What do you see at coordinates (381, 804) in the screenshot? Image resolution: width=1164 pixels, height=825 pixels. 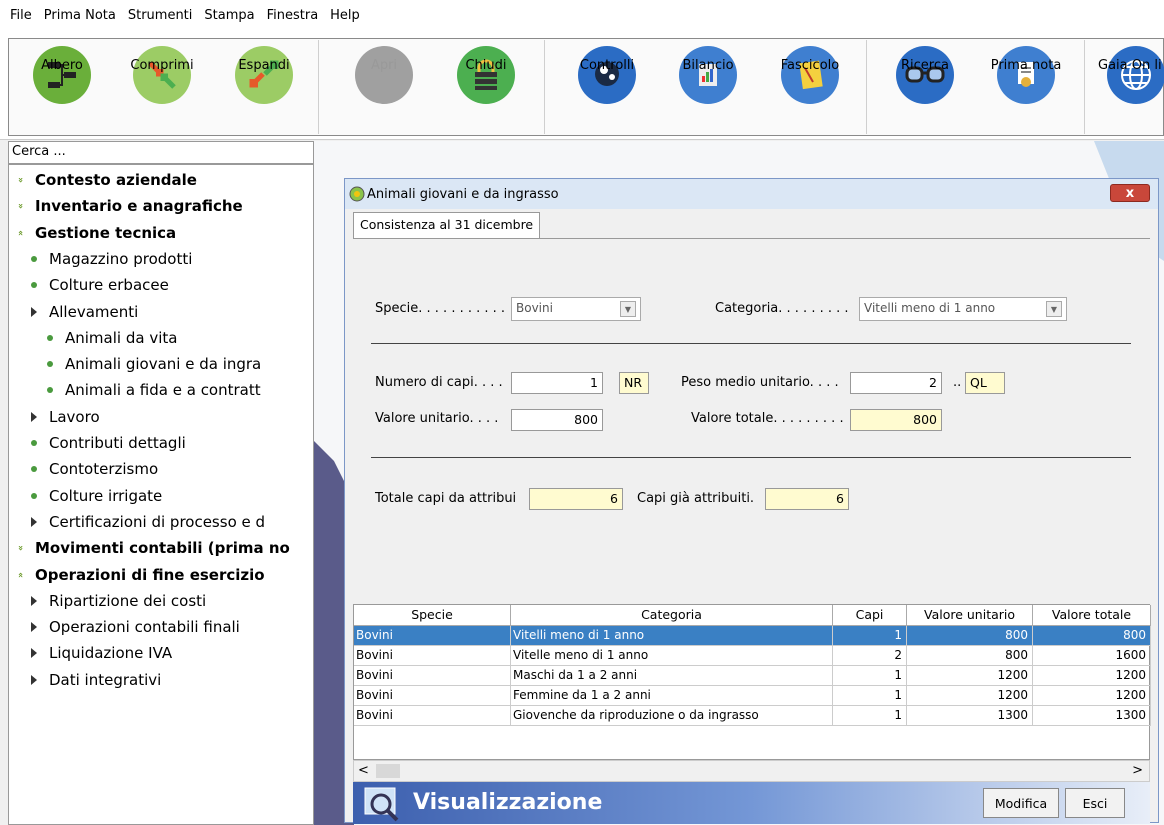 I see `magnifier-icon` at bounding box center [381, 804].